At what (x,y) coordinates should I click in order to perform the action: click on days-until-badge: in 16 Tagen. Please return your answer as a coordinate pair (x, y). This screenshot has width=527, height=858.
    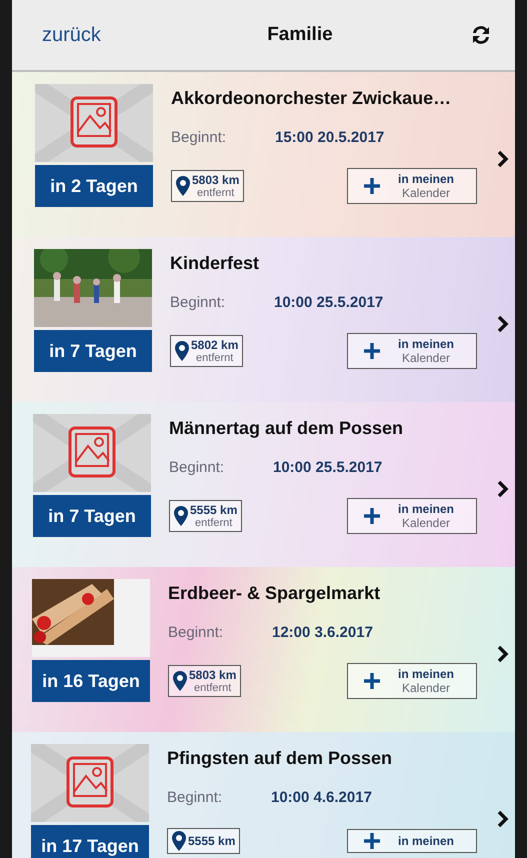
    Looking at the image, I should click on (91, 681).